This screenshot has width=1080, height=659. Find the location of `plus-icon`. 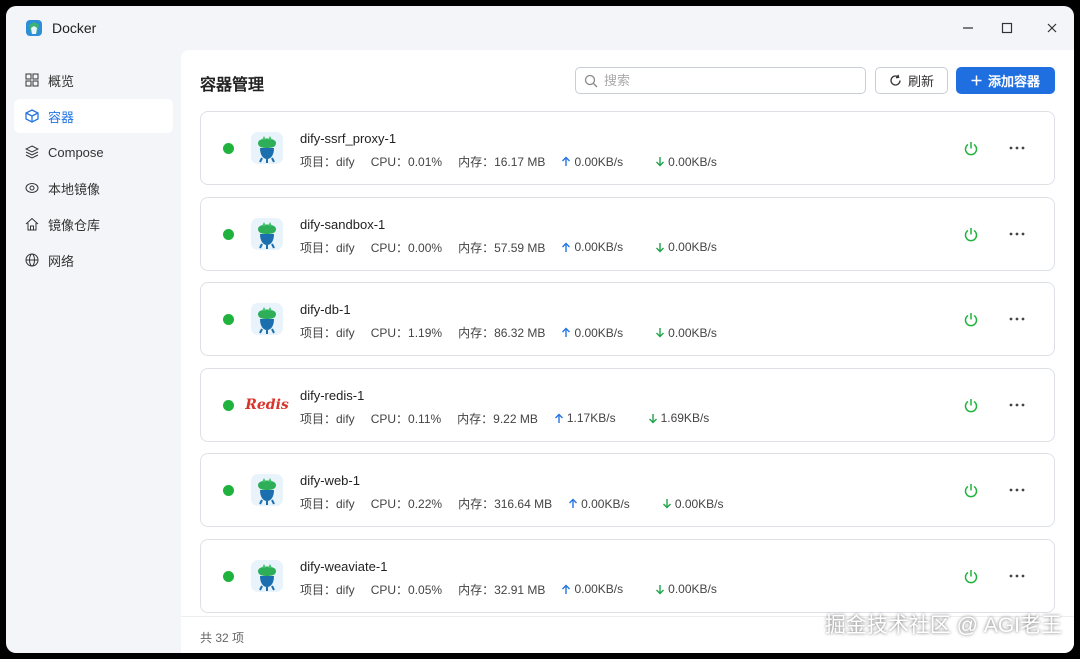

plus-icon is located at coordinates (976, 80).